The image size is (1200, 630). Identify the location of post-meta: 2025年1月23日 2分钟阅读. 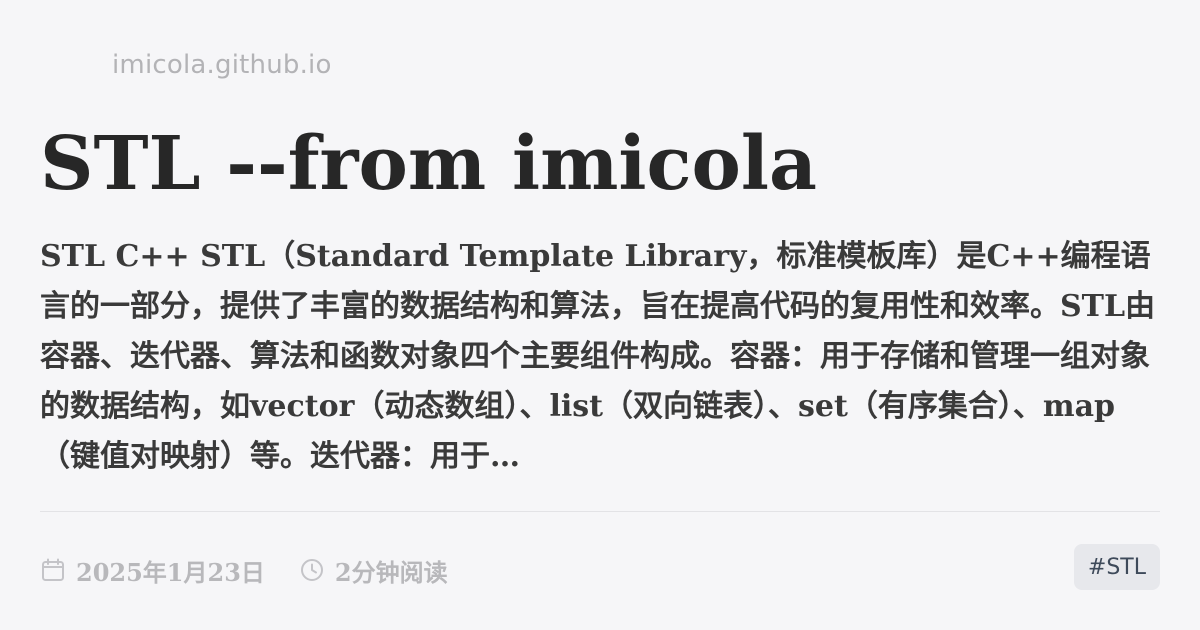
(261, 570).